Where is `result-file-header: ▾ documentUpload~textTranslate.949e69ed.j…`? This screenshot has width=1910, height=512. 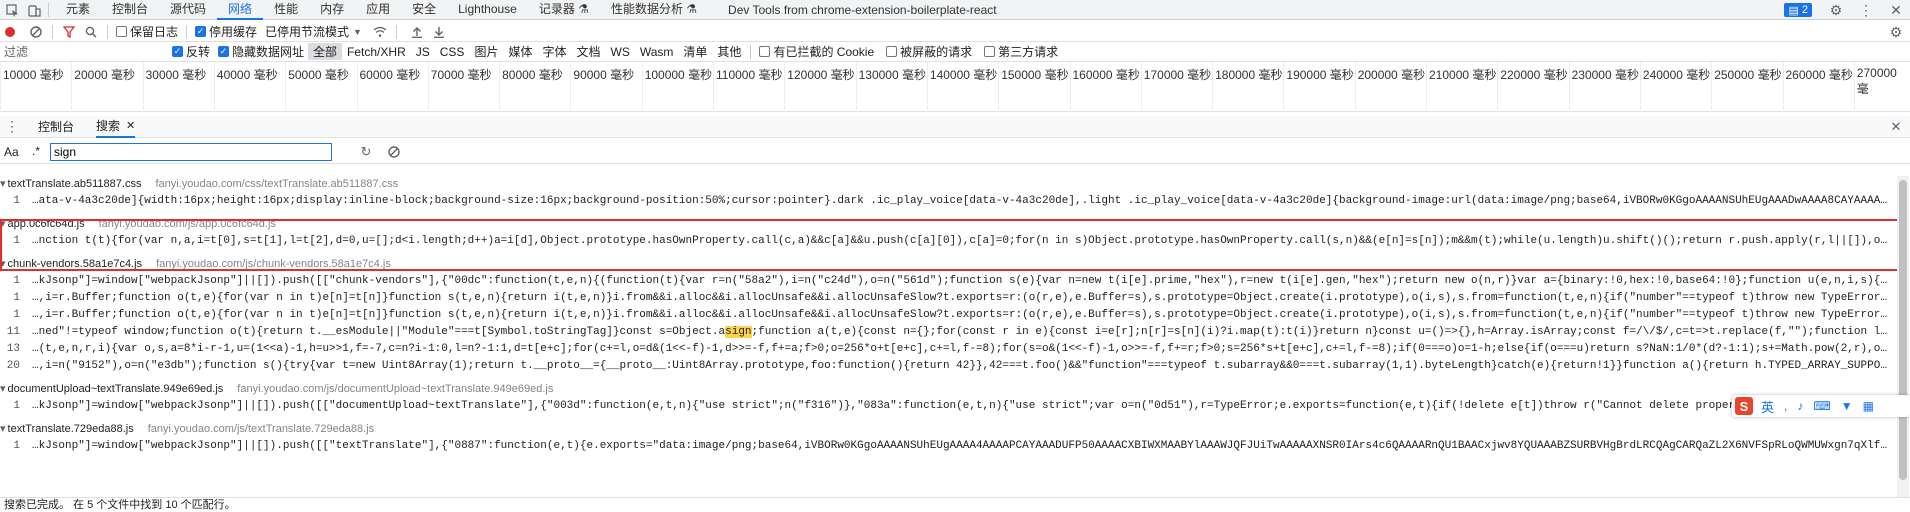
result-file-header: ▾ documentUpload~textTranslate.949e69ed.j… is located at coordinates (946, 389).